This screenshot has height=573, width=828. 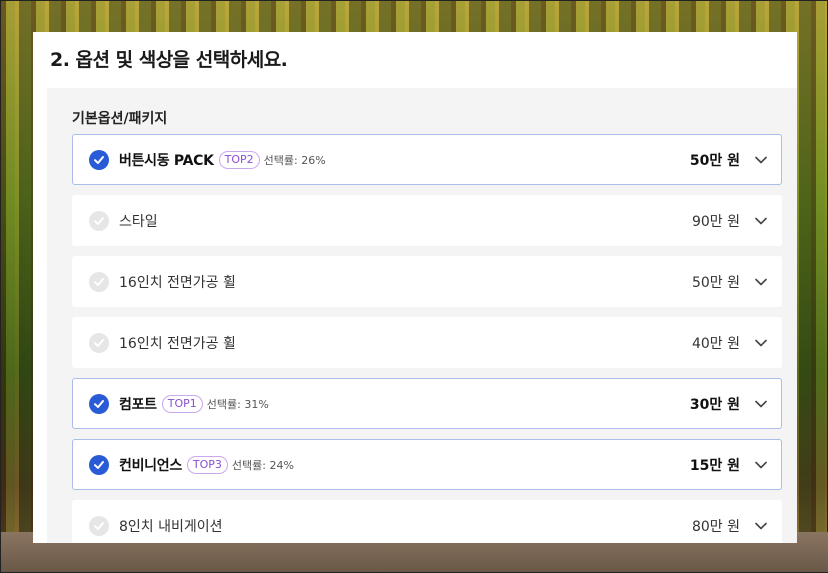 I want to click on option-price: 80만 원, so click(x=715, y=526).